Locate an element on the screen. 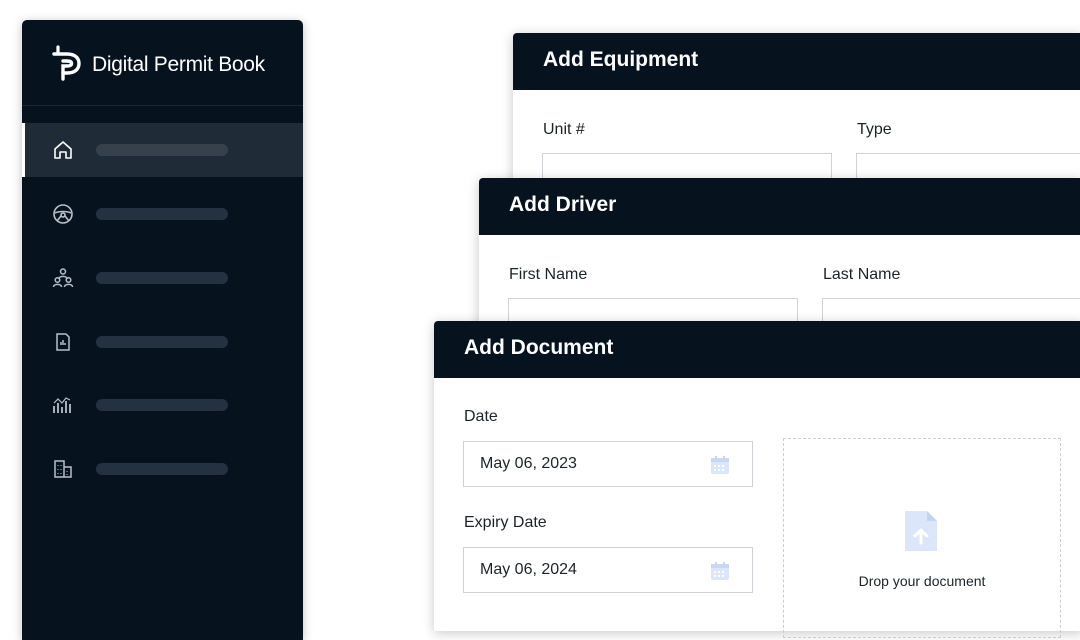 Image resolution: width=1080 pixels, height=640 pixels. document-dropzone: Drop your document is located at coordinates (922, 538).